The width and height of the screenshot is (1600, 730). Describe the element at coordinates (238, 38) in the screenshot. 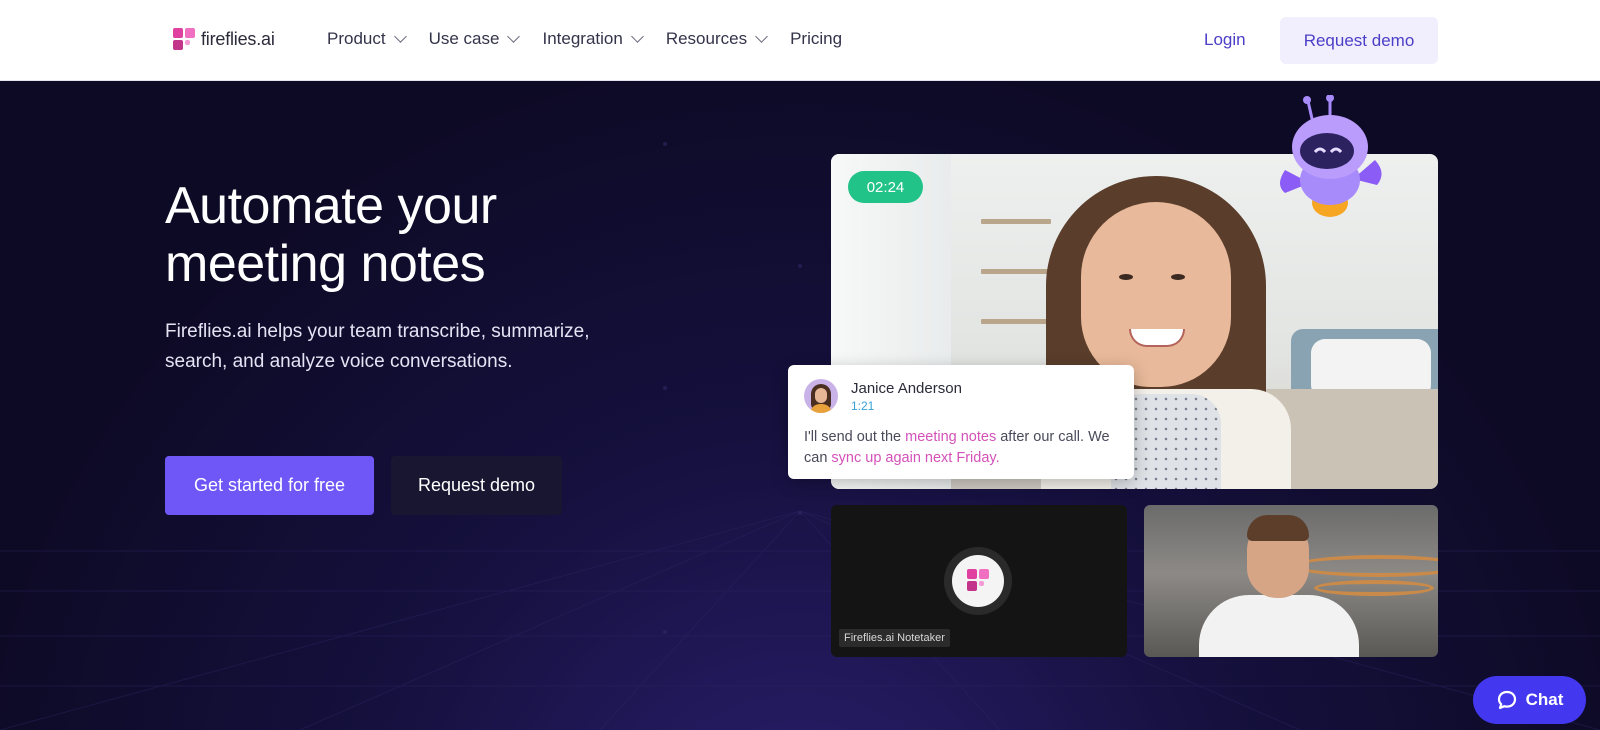

I see `logo-text: fireflies.ai` at that location.